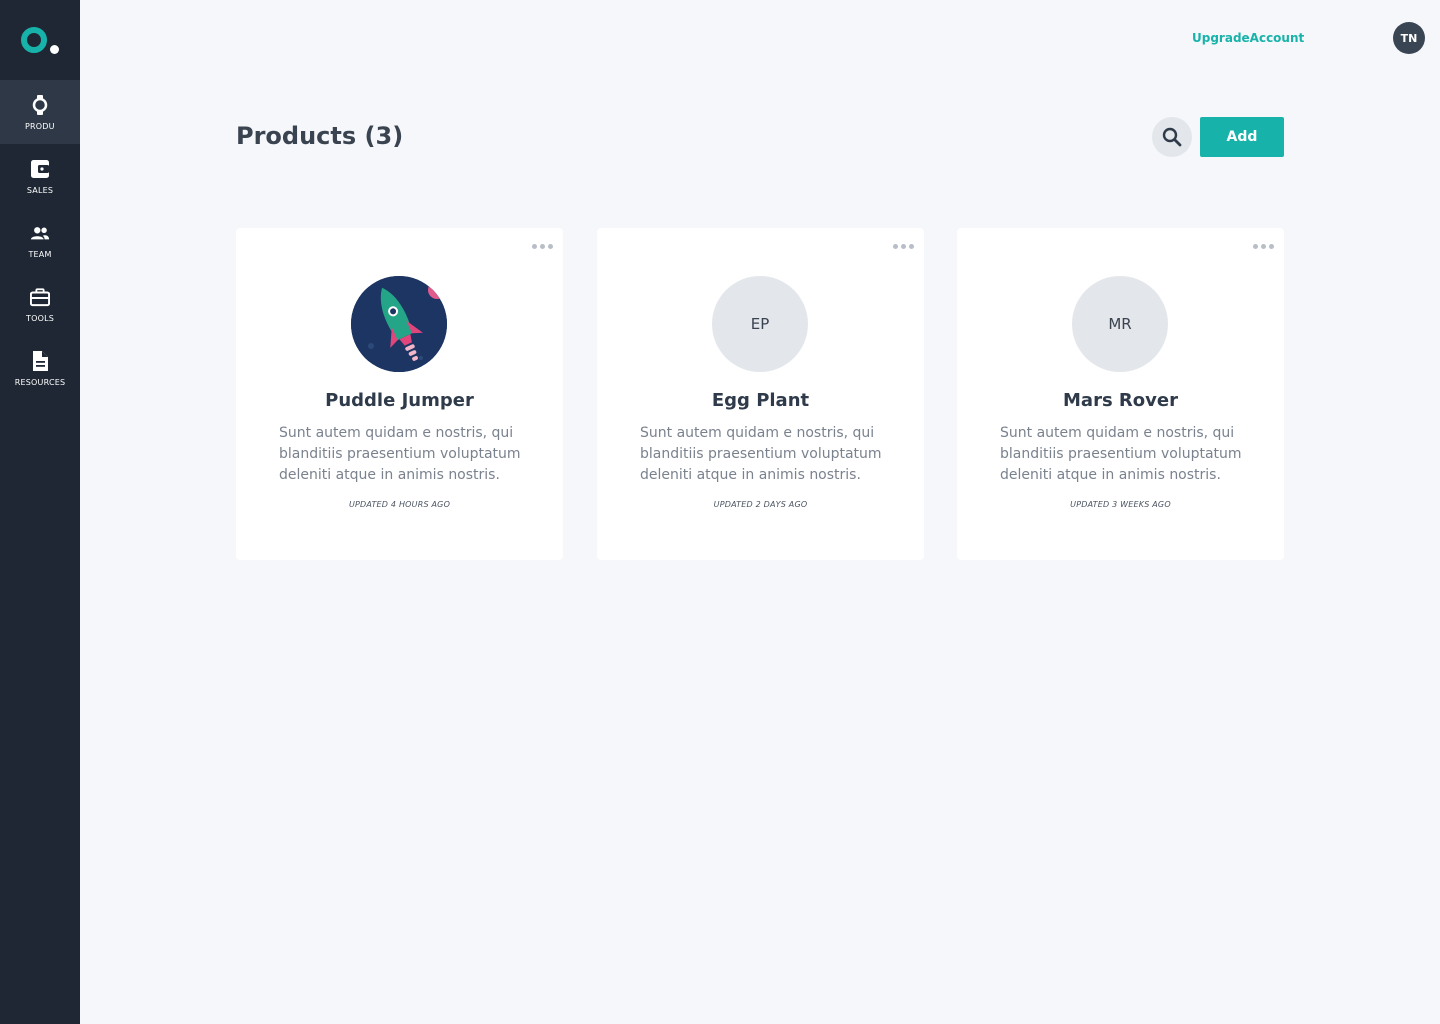 Image resolution: width=1440 pixels, height=1024 pixels. I want to click on wallet-icon, so click(40, 168).